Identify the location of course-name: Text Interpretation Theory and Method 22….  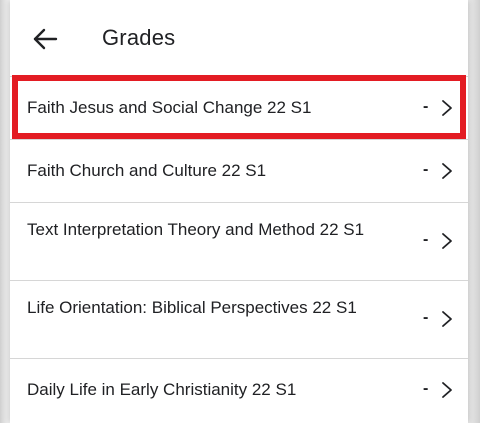
(196, 229).